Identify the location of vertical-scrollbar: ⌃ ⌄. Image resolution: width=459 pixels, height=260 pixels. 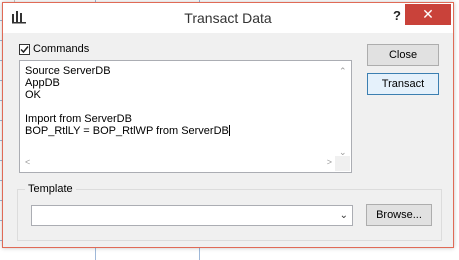
(342, 109).